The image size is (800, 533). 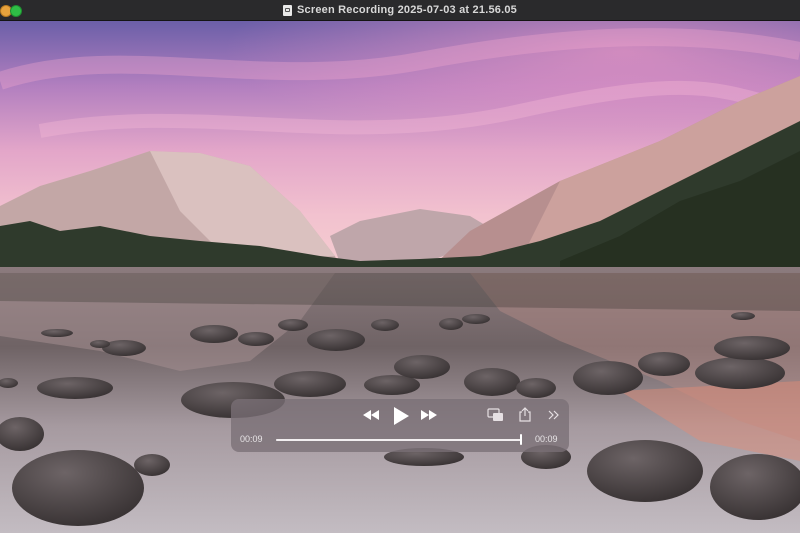 I want to click on scrubber-playhead, so click(x=520, y=439).